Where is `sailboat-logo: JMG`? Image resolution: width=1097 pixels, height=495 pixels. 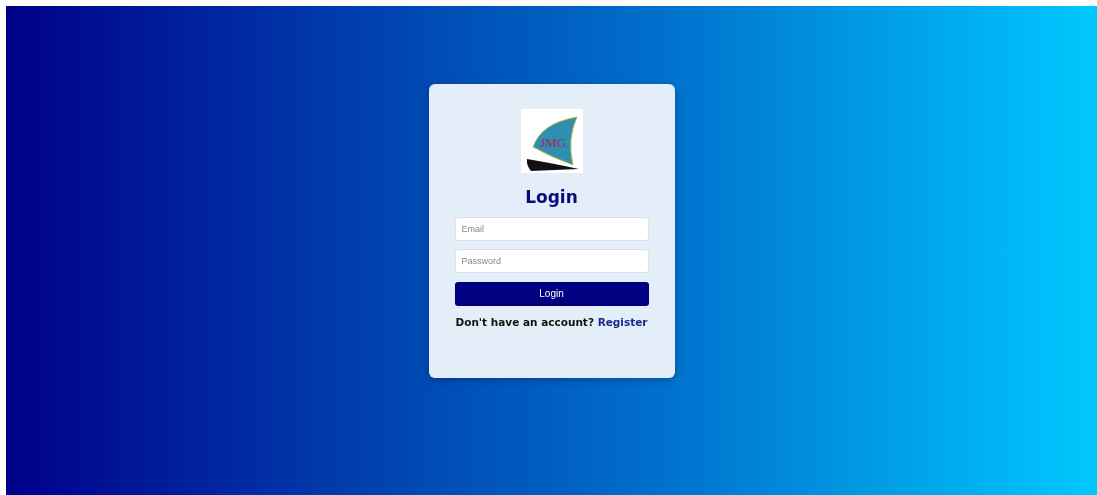 sailboat-logo: JMG is located at coordinates (551, 140).